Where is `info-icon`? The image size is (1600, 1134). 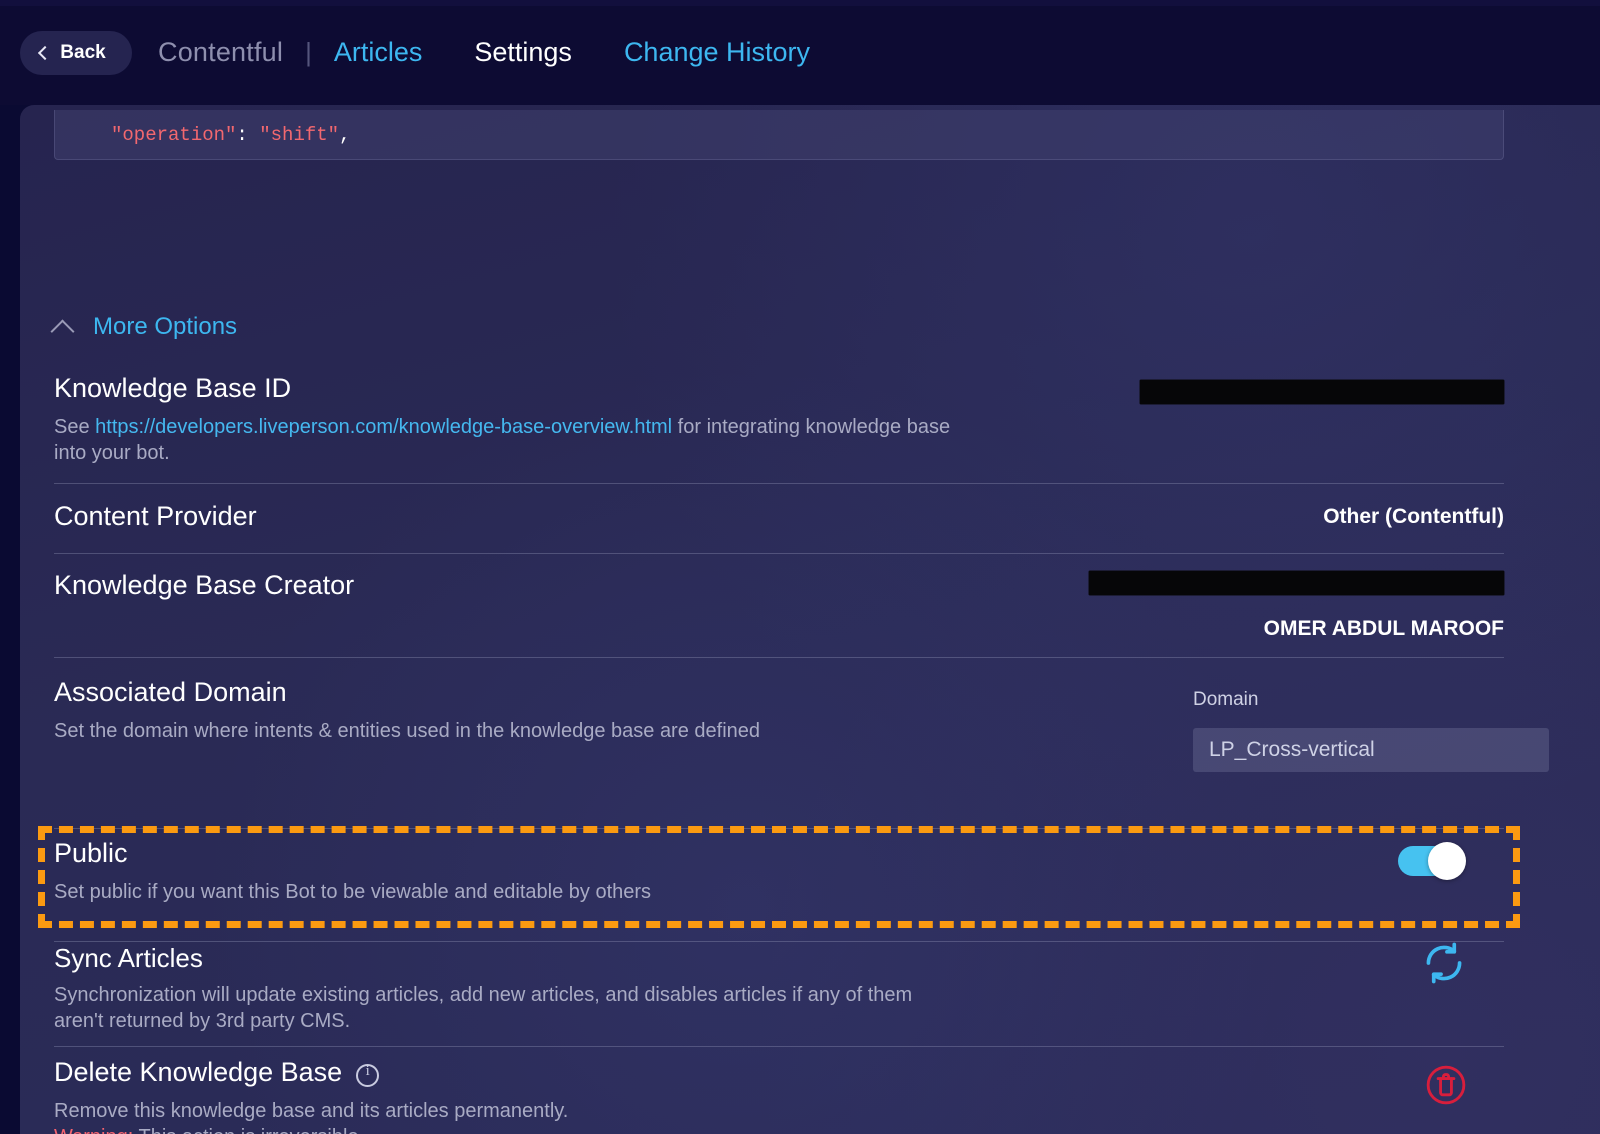
info-icon is located at coordinates (368, 1075).